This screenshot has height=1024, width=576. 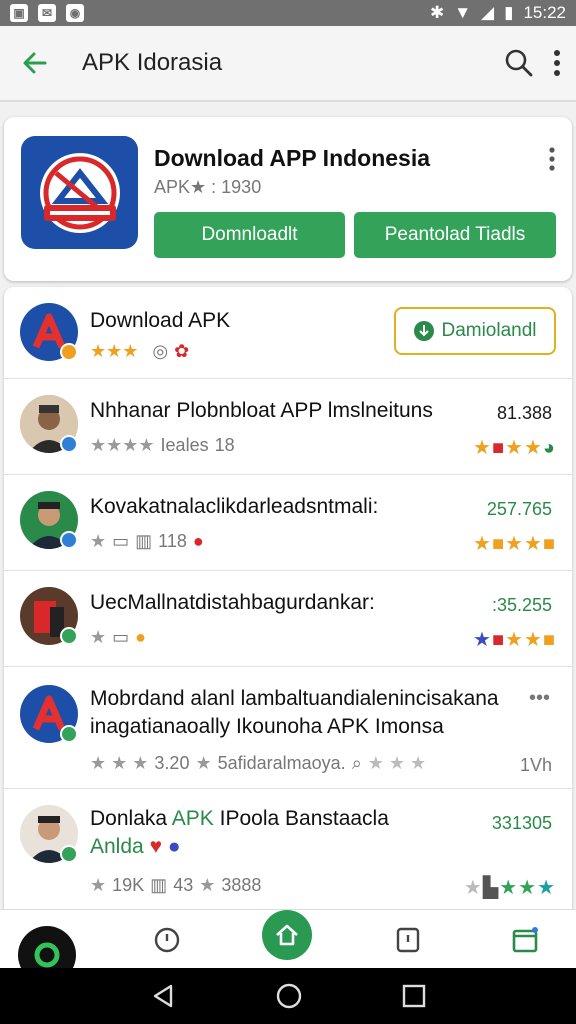 I want to click on history-icon, so click(x=167, y=940).